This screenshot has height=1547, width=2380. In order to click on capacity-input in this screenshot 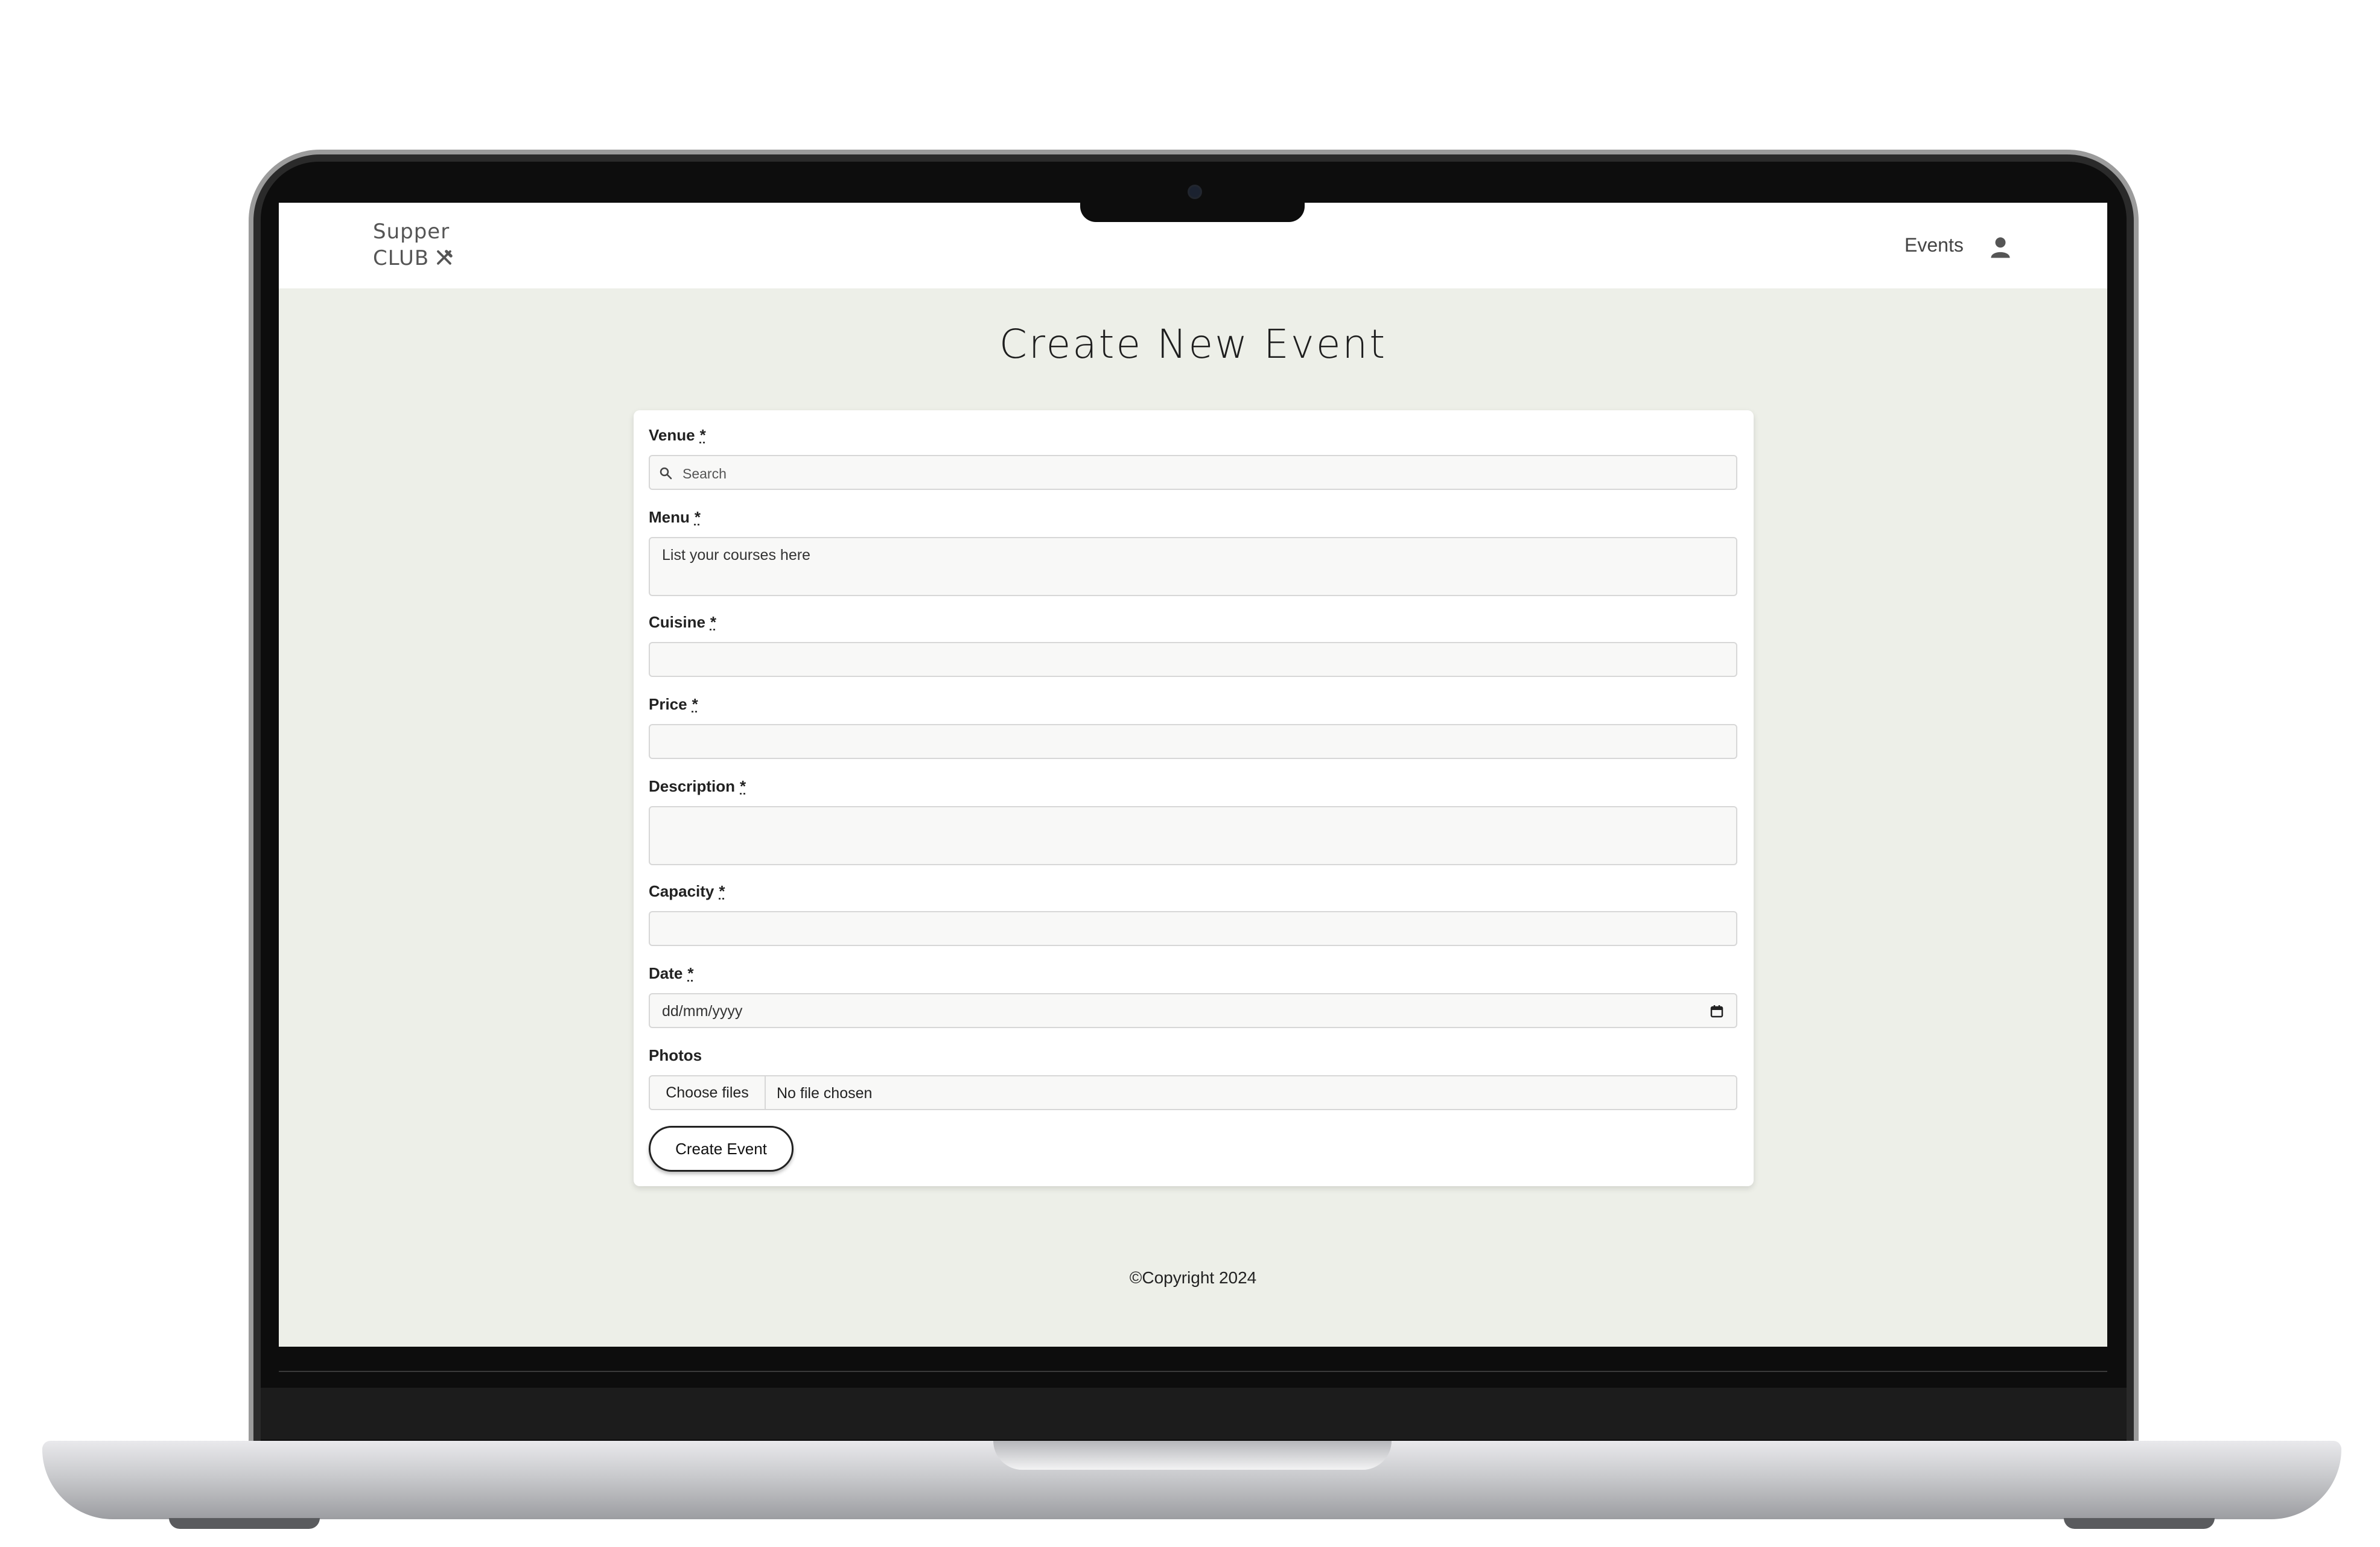, I will do `click(1193, 929)`.